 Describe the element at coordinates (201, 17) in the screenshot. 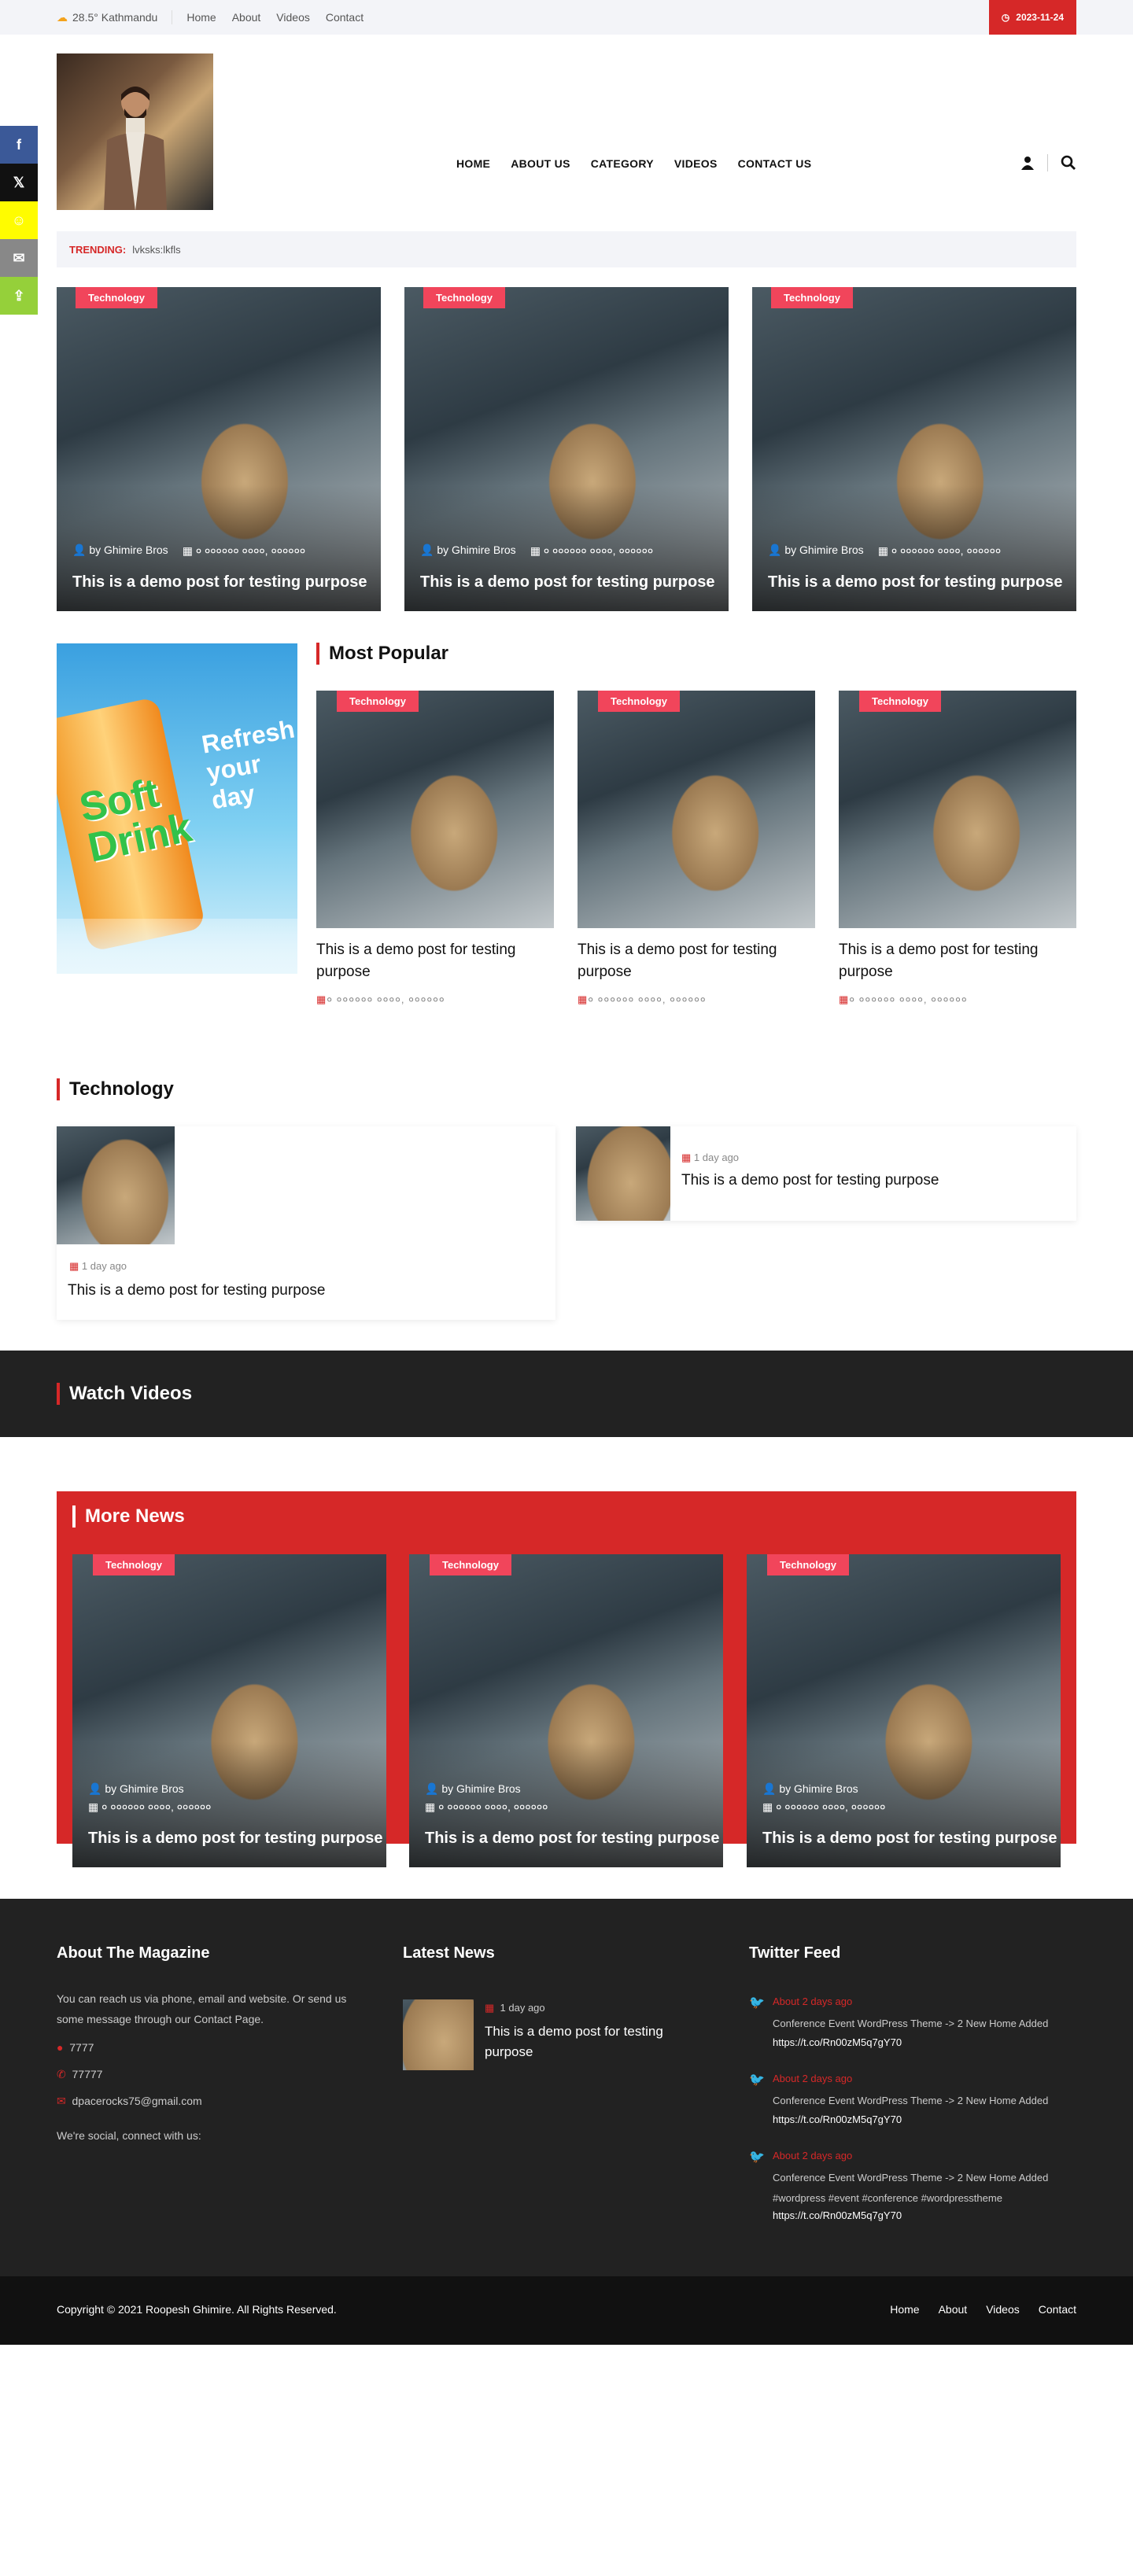

I see `top-link-home: Home` at that location.